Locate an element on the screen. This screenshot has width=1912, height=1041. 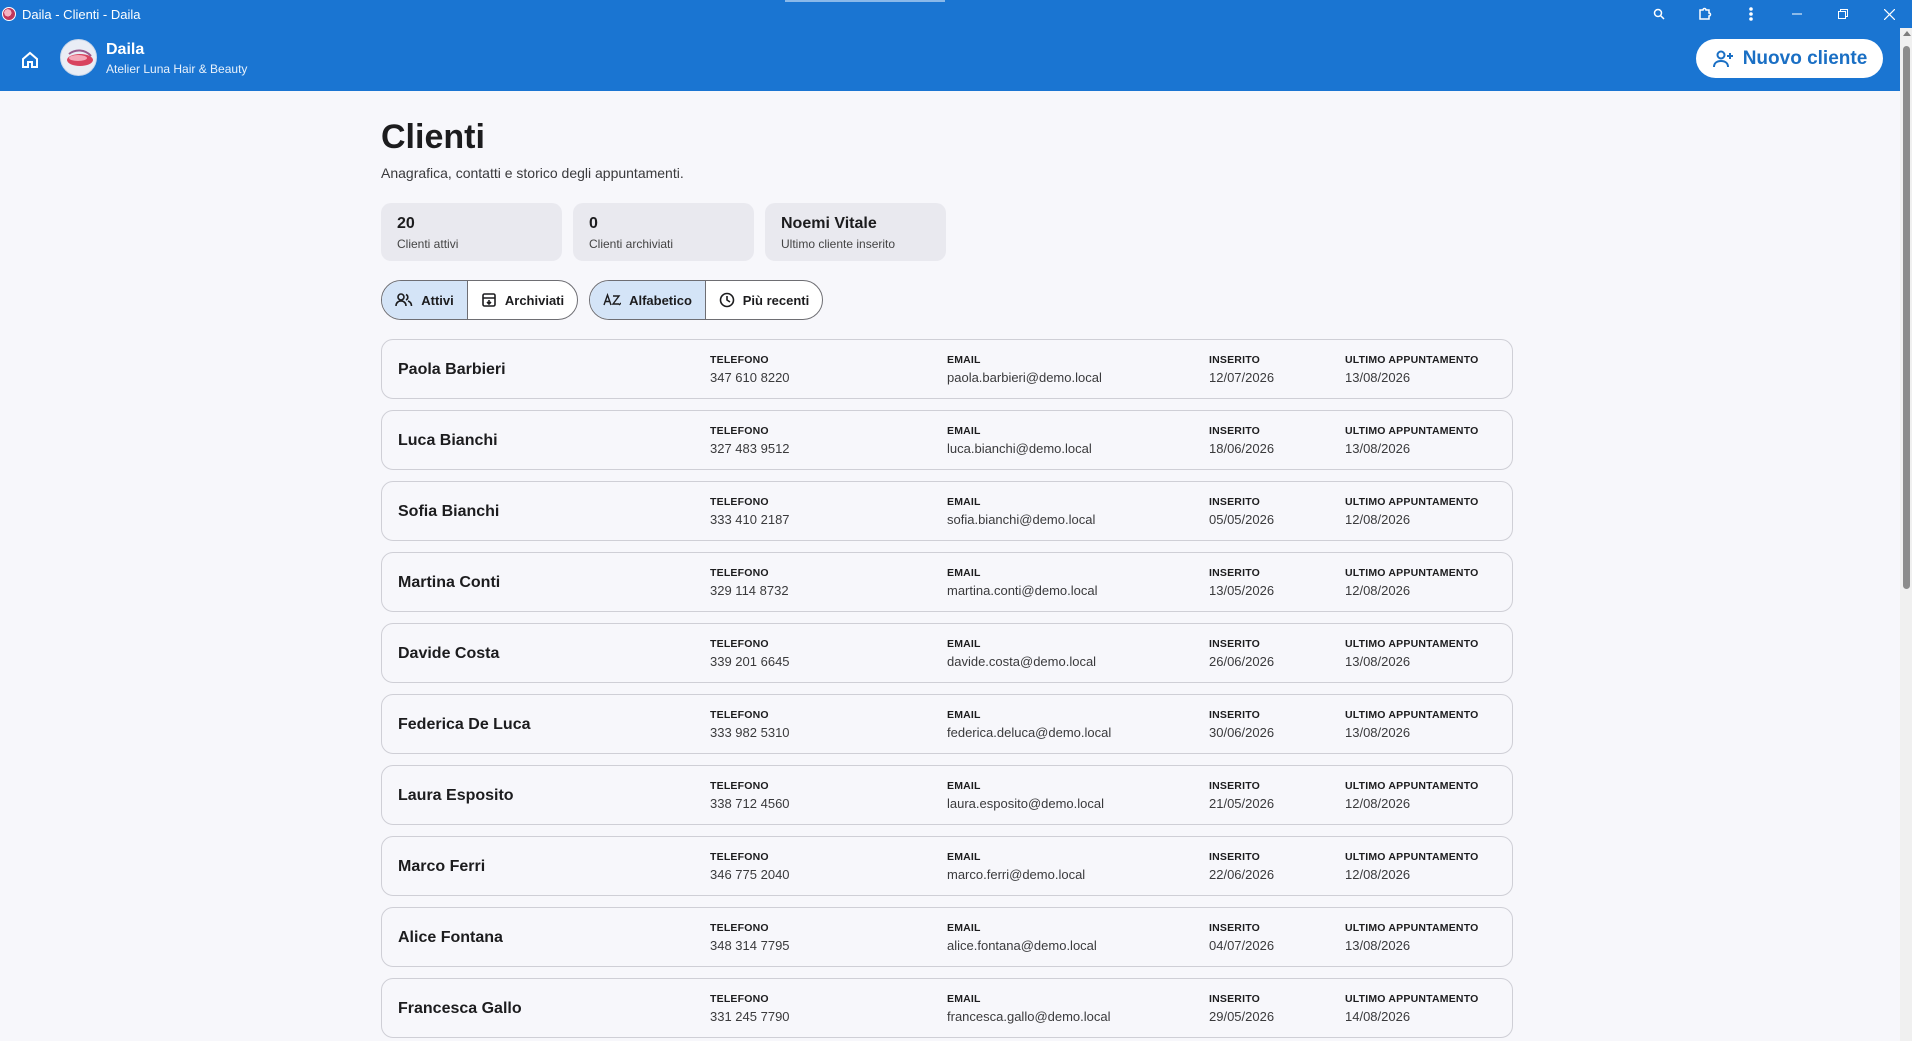
close-icon is located at coordinates (1889, 14).